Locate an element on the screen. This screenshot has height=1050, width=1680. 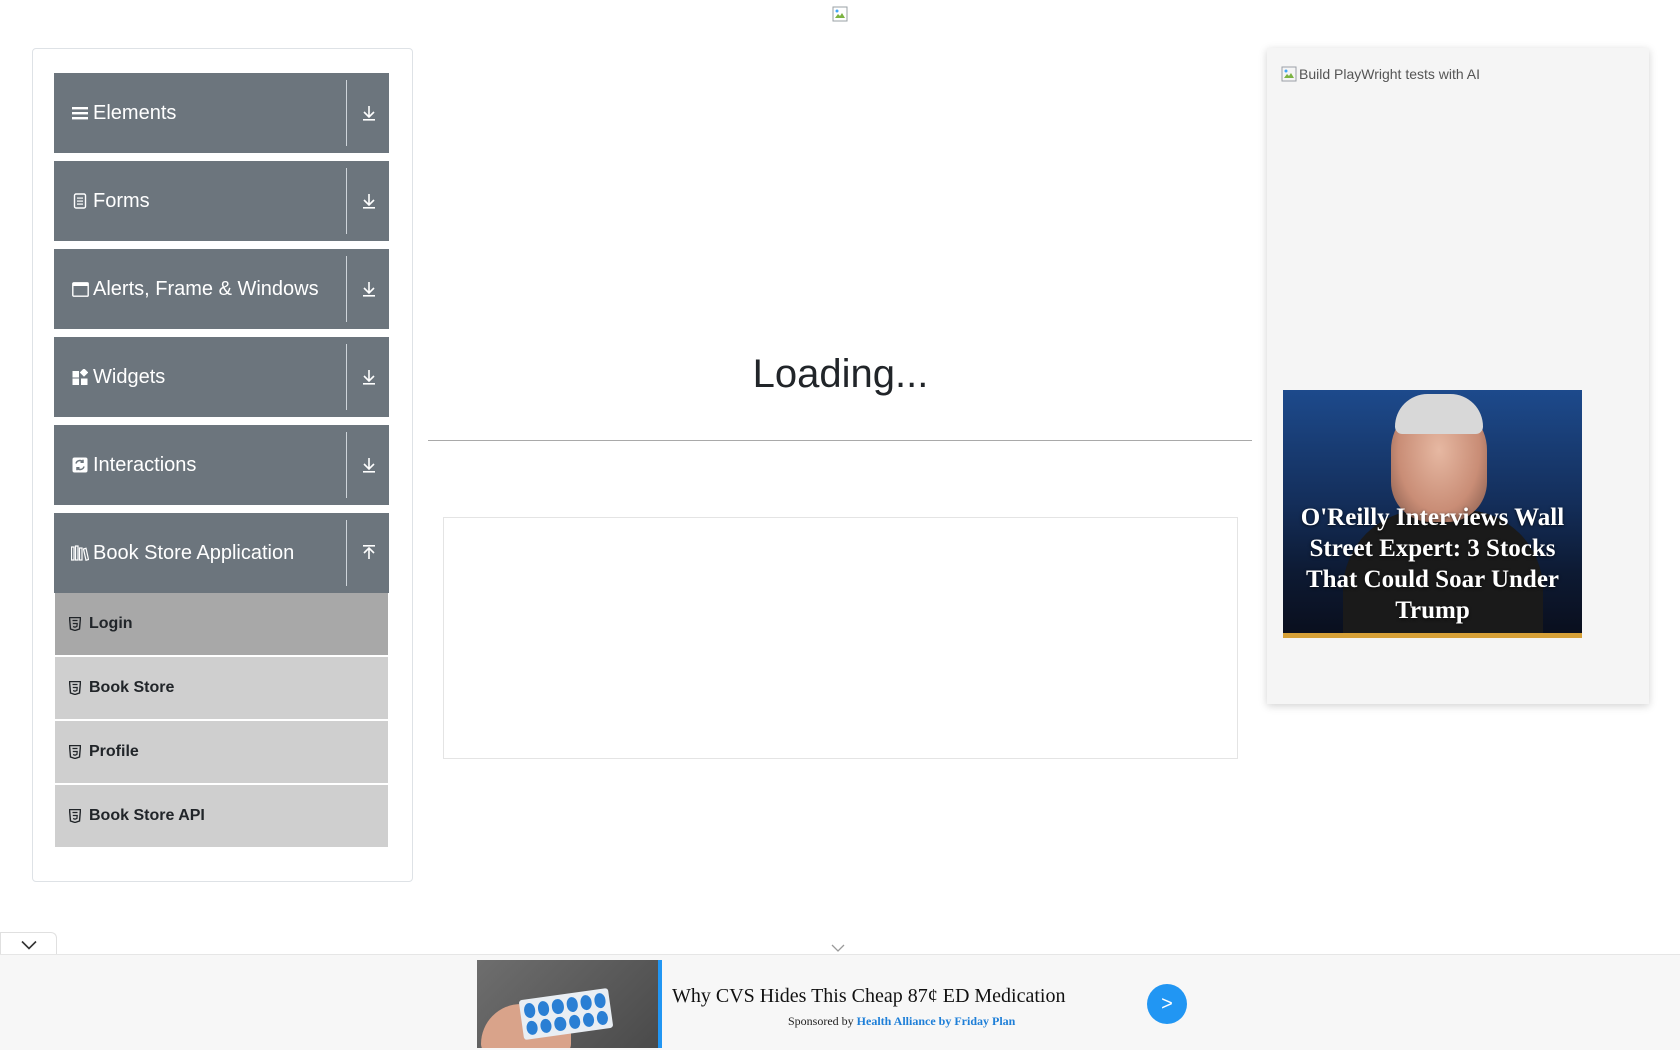
group-header-book-store-application: Book Store Application is located at coordinates (221, 553).